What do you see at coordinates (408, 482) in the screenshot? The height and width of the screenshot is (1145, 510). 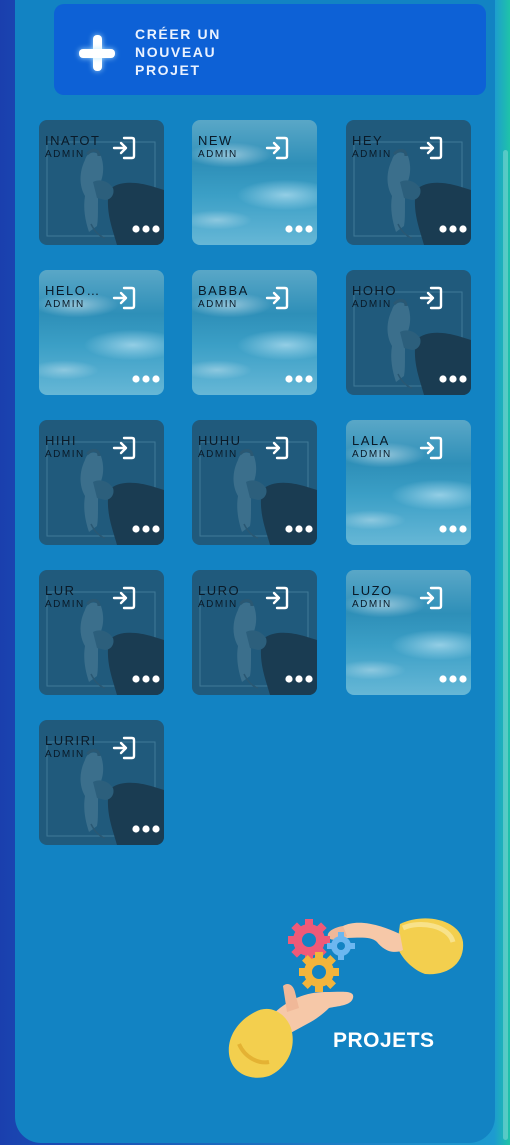 I see `project-card: LALA ADMIN` at bounding box center [408, 482].